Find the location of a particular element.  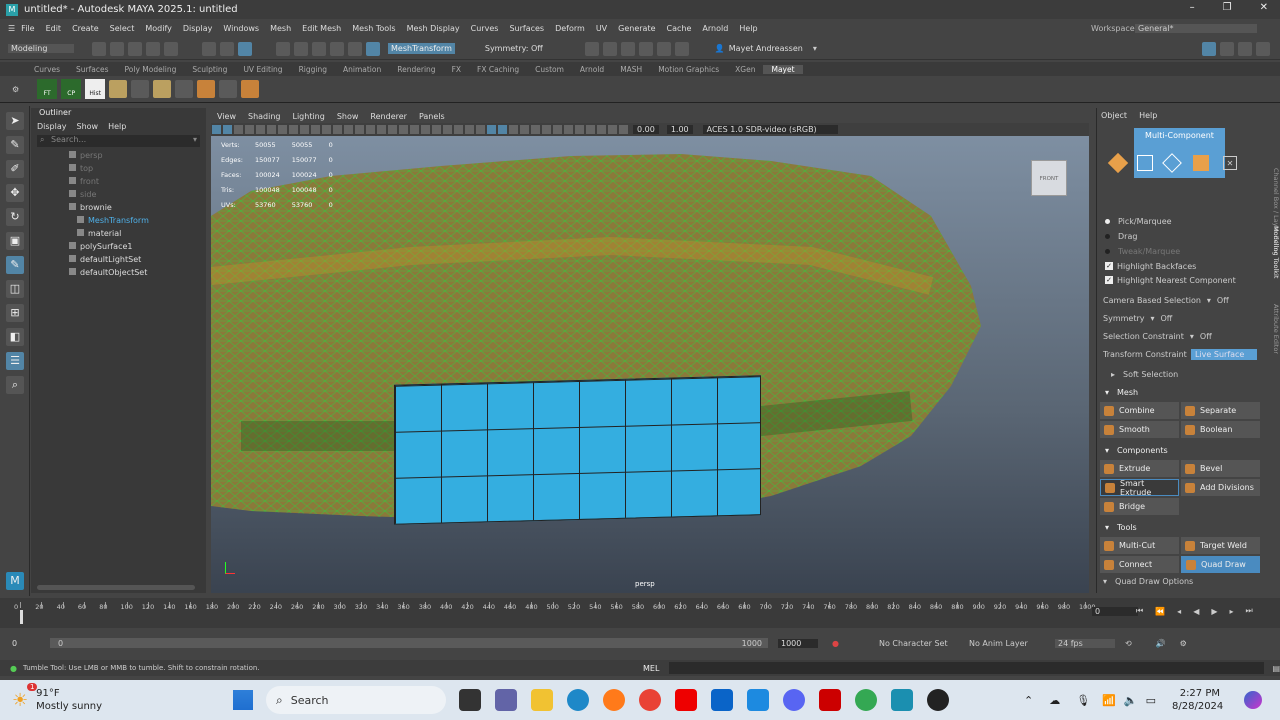

menu-windows: Windows is located at coordinates (241, 28).